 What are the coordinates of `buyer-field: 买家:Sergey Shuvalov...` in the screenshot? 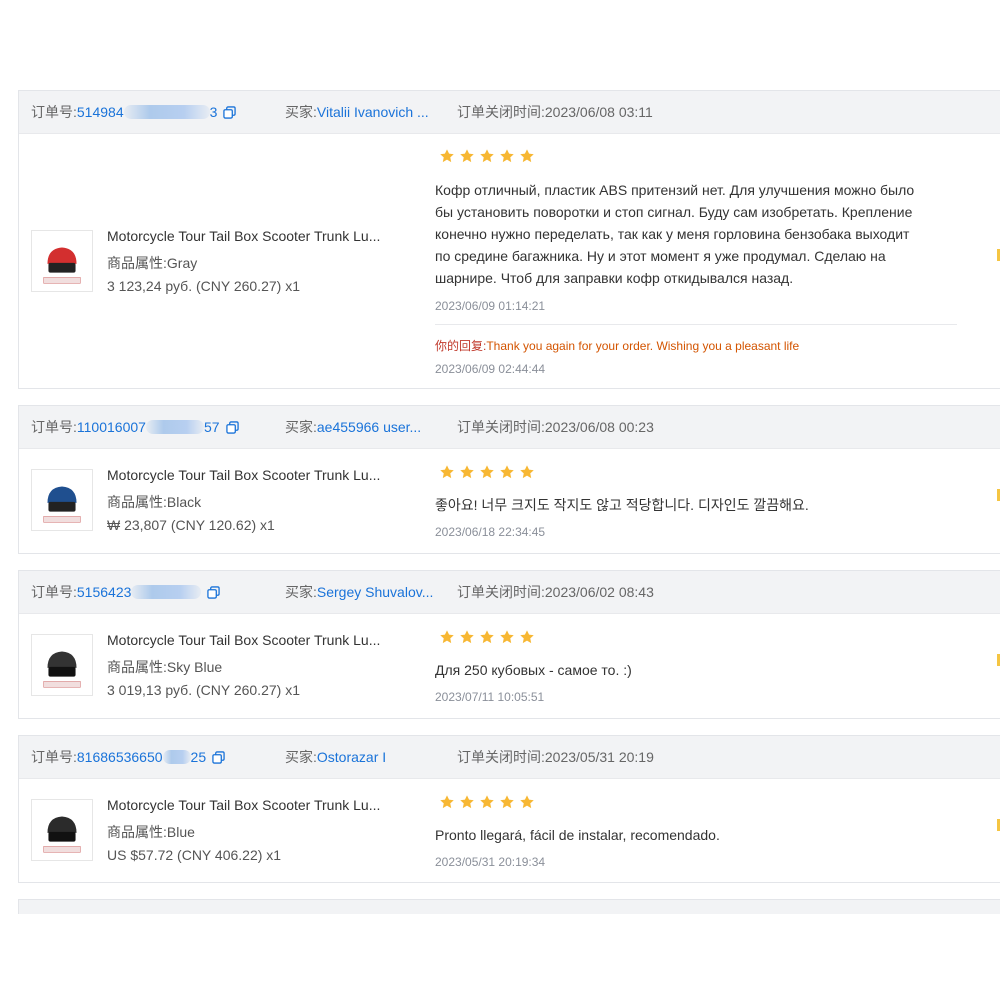 It's located at (359, 592).